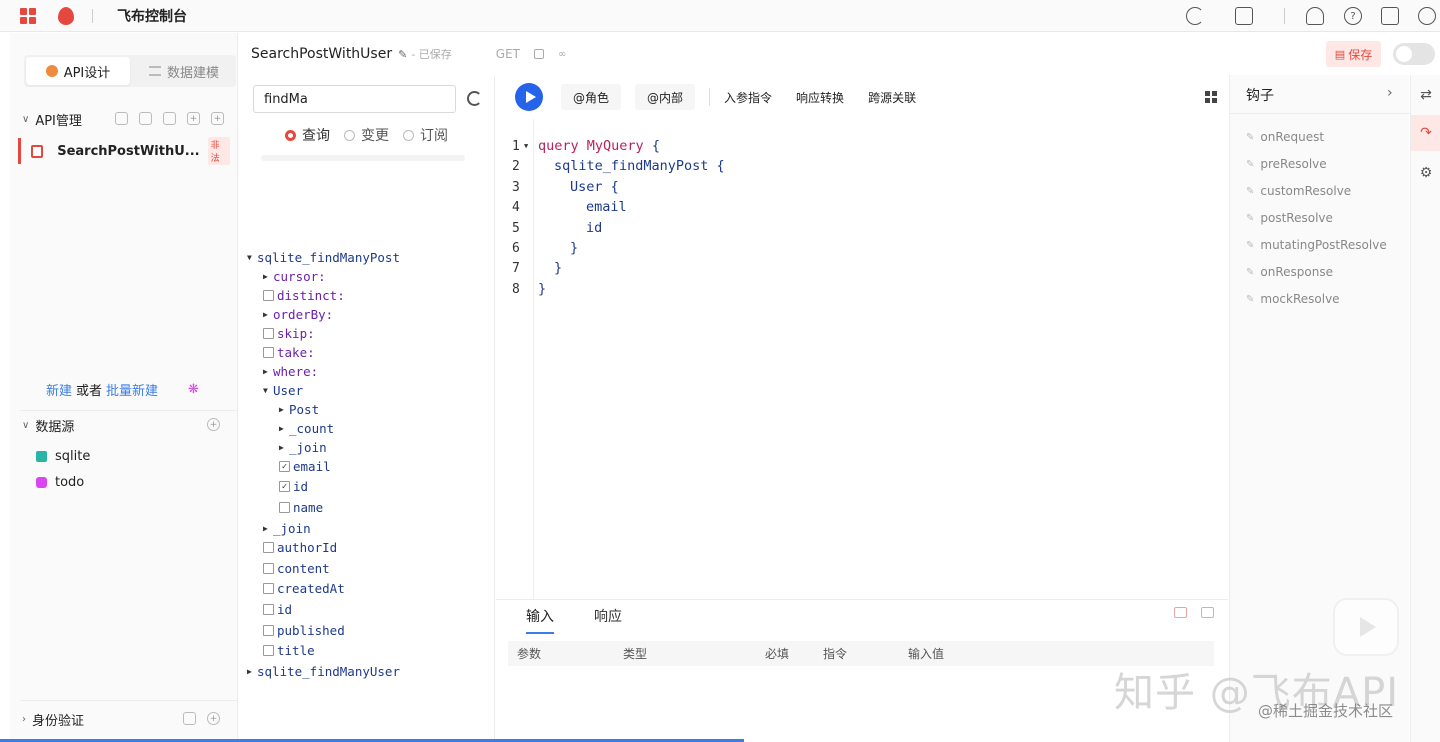 The height and width of the screenshot is (742, 1440). I want to click on tree-node: ✓ email, so click(305, 466).